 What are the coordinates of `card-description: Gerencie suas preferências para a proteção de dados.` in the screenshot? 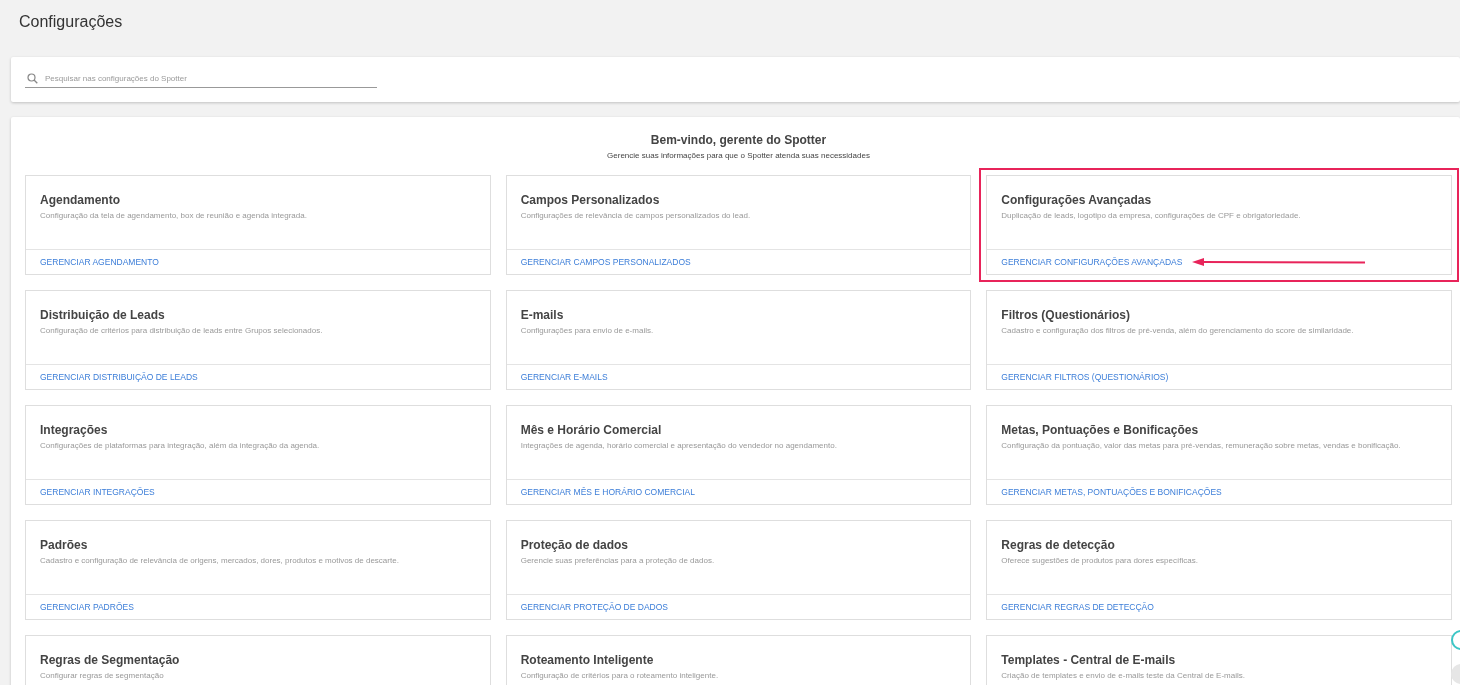 It's located at (618, 560).